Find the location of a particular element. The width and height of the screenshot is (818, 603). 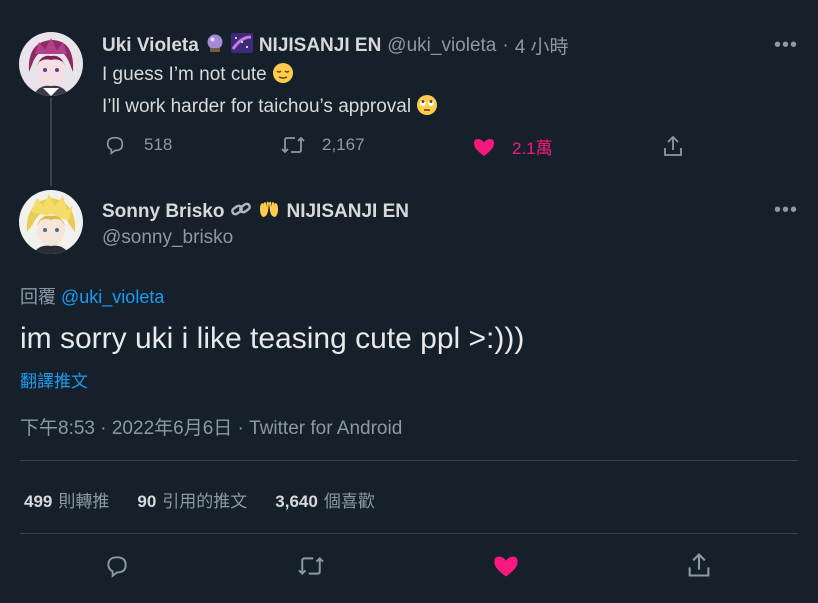

palms-up-emoji-icon is located at coordinates (269, 211).